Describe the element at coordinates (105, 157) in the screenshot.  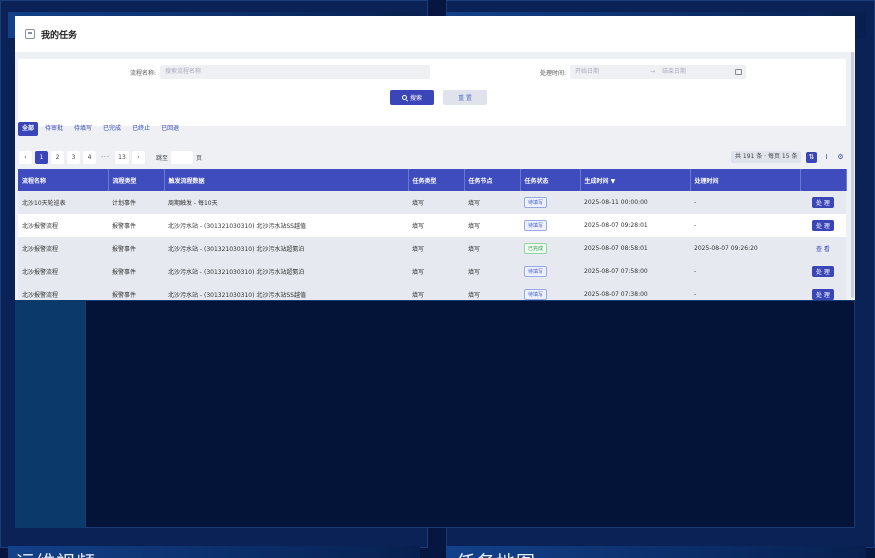
I see `page-ellipsis: ···` at that location.